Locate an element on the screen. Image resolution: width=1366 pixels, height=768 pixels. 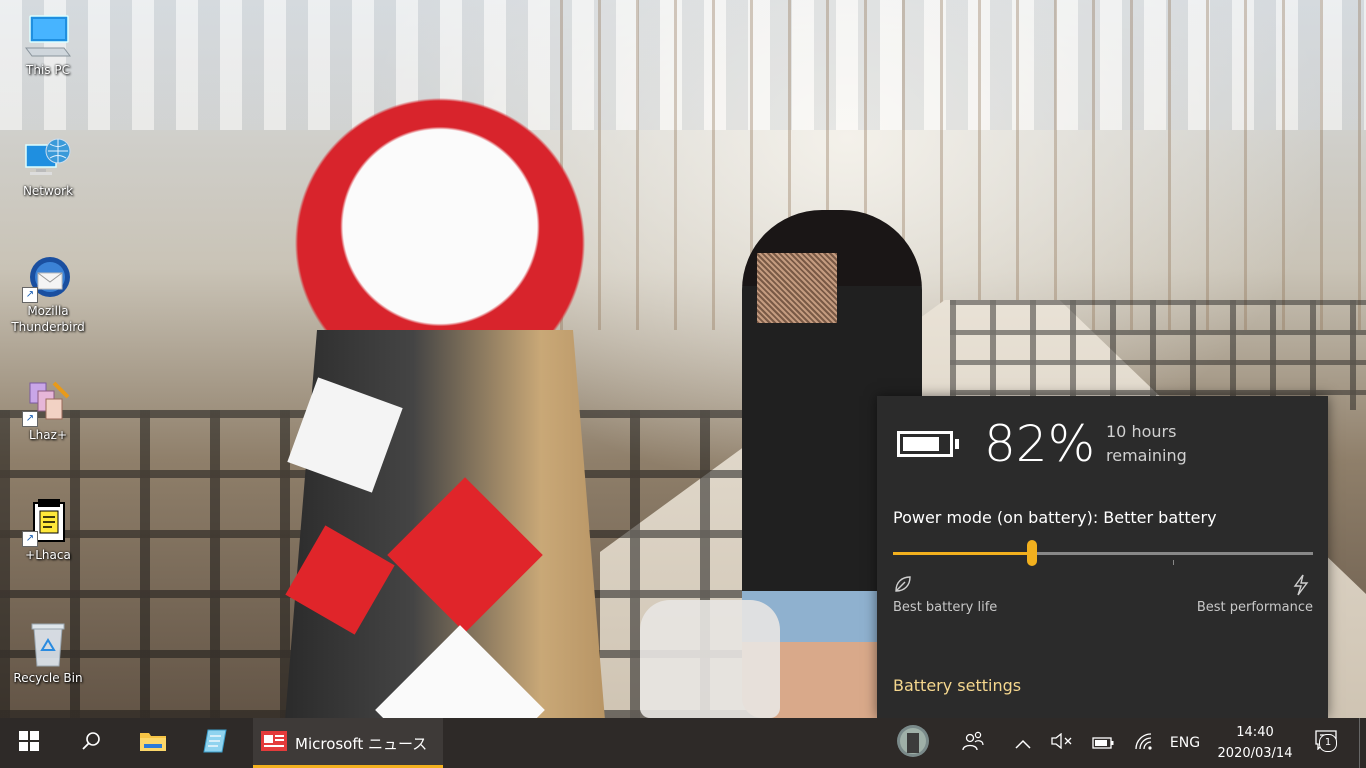
desktop-icon-lhaz: ↗ Lhaz+ is located at coordinates (48, 410).